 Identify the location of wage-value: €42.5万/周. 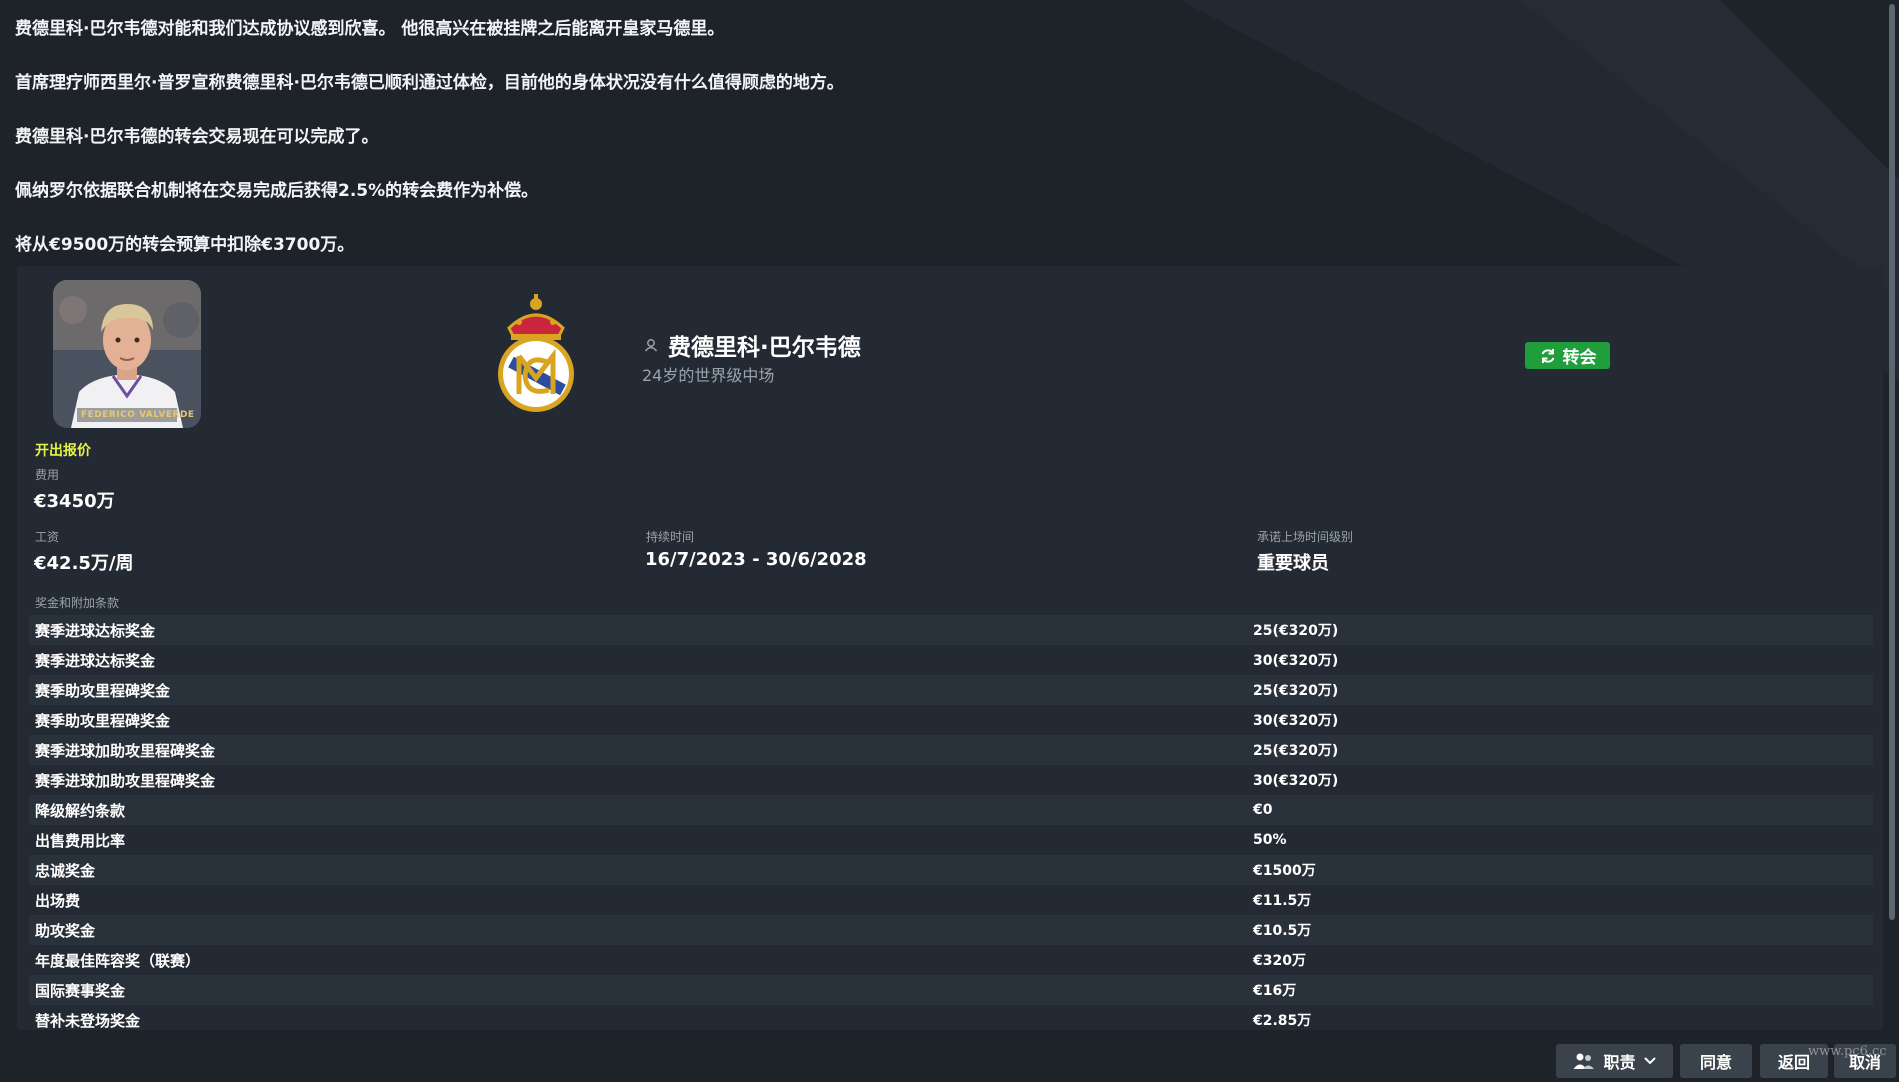
(84, 563).